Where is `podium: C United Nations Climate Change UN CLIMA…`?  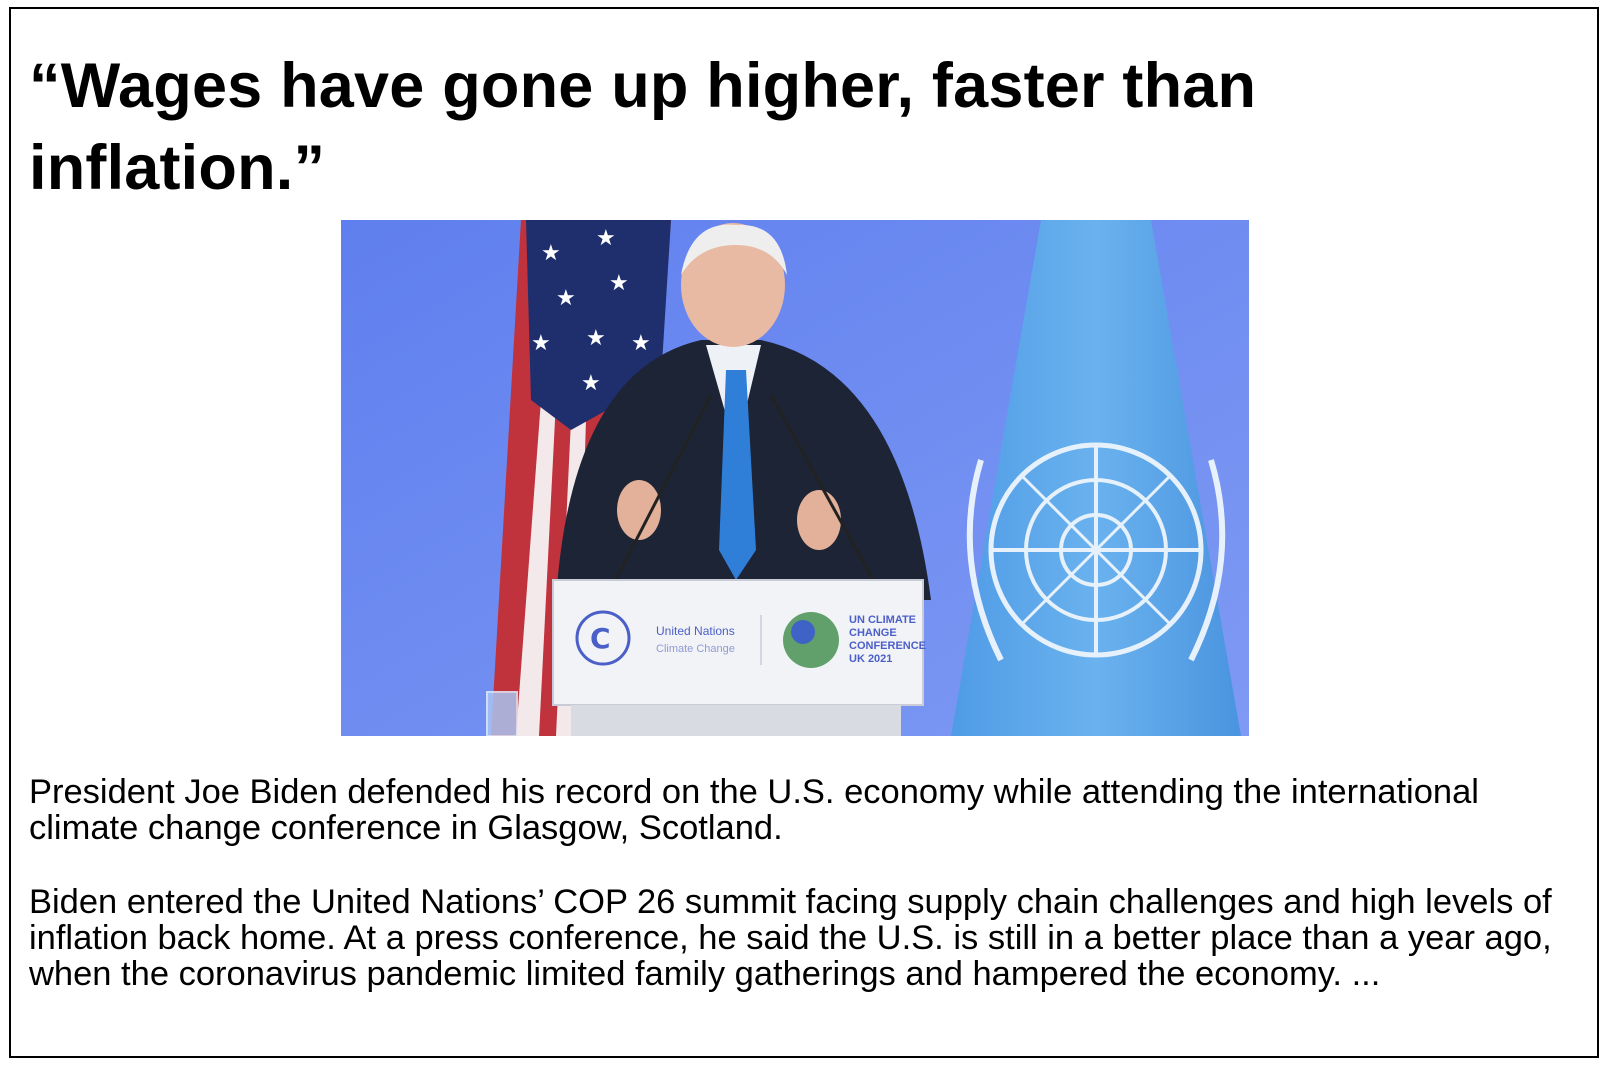
podium: C United Nations Climate Change UN CLIMA… is located at coordinates (739, 657).